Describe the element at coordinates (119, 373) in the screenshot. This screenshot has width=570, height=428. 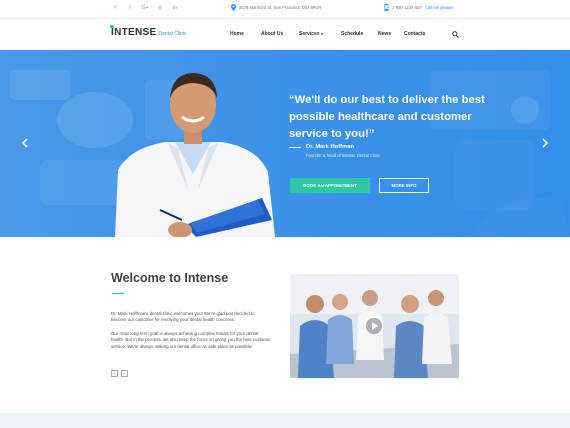
I see `welcome-pager: ‹ ›` at that location.